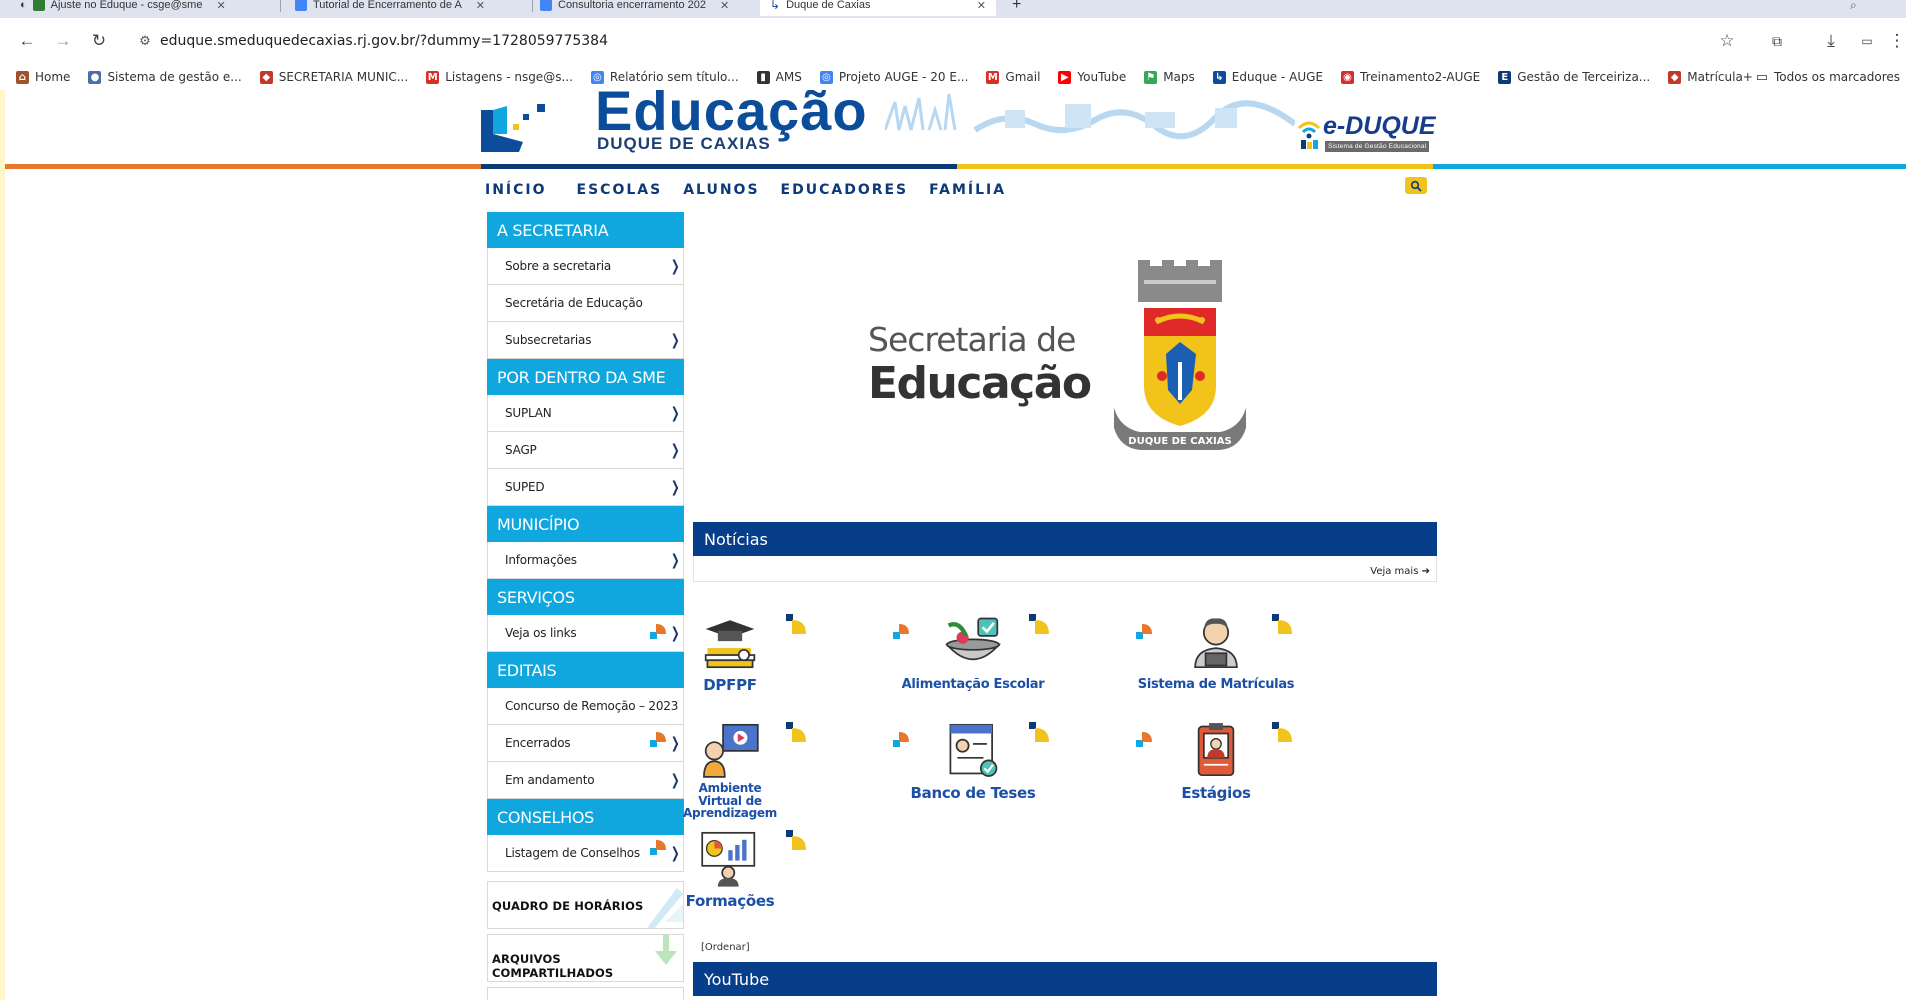 The height and width of the screenshot is (1000, 1906). What do you see at coordinates (973, 750) in the screenshot?
I see `document-check-icon` at bounding box center [973, 750].